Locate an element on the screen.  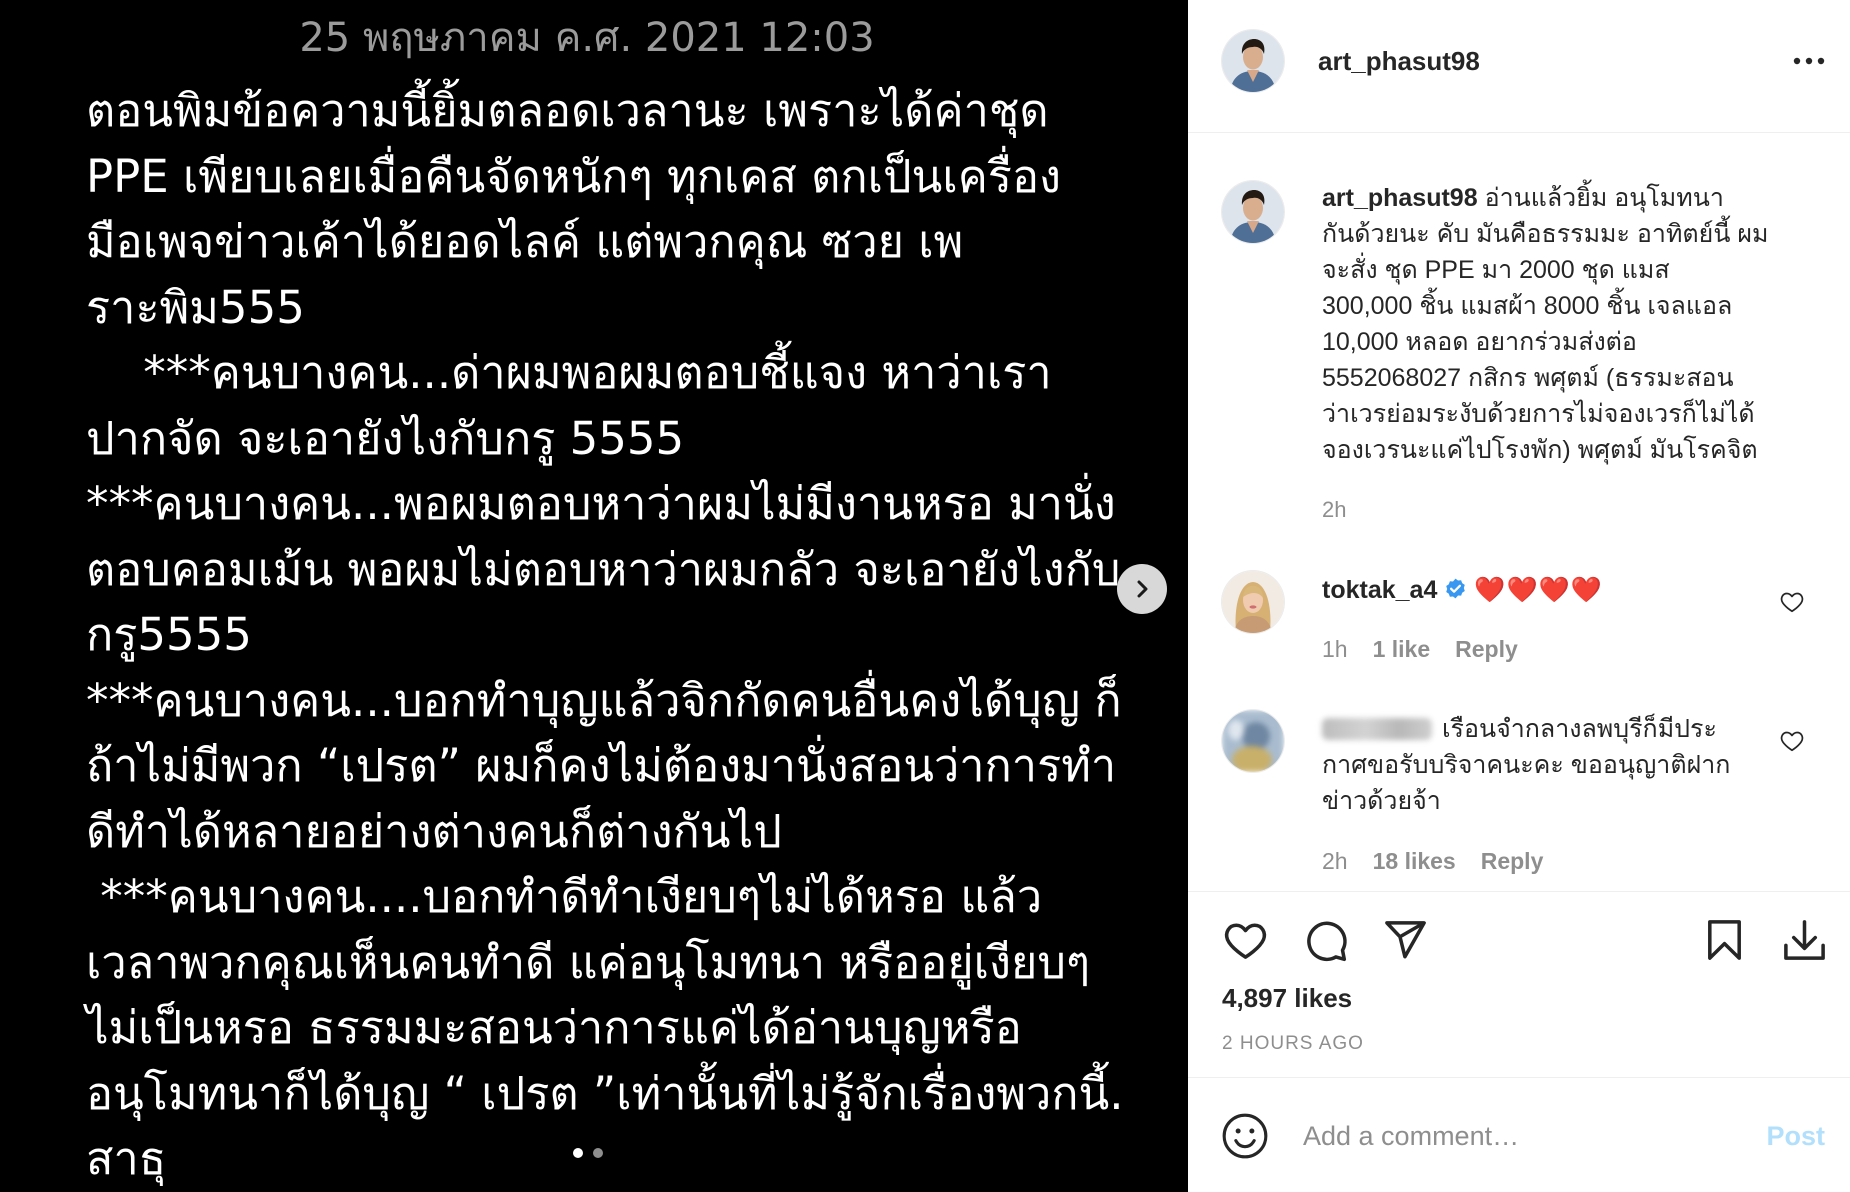
like-button is located at coordinates (1245, 940).